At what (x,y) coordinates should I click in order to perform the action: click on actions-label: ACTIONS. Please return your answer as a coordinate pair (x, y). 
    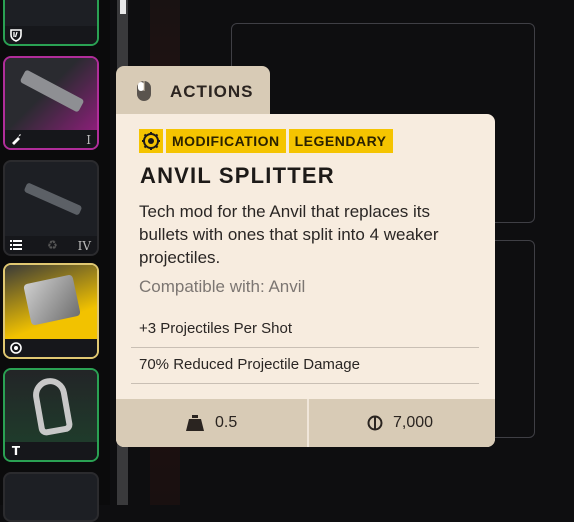
    Looking at the image, I should click on (212, 91).